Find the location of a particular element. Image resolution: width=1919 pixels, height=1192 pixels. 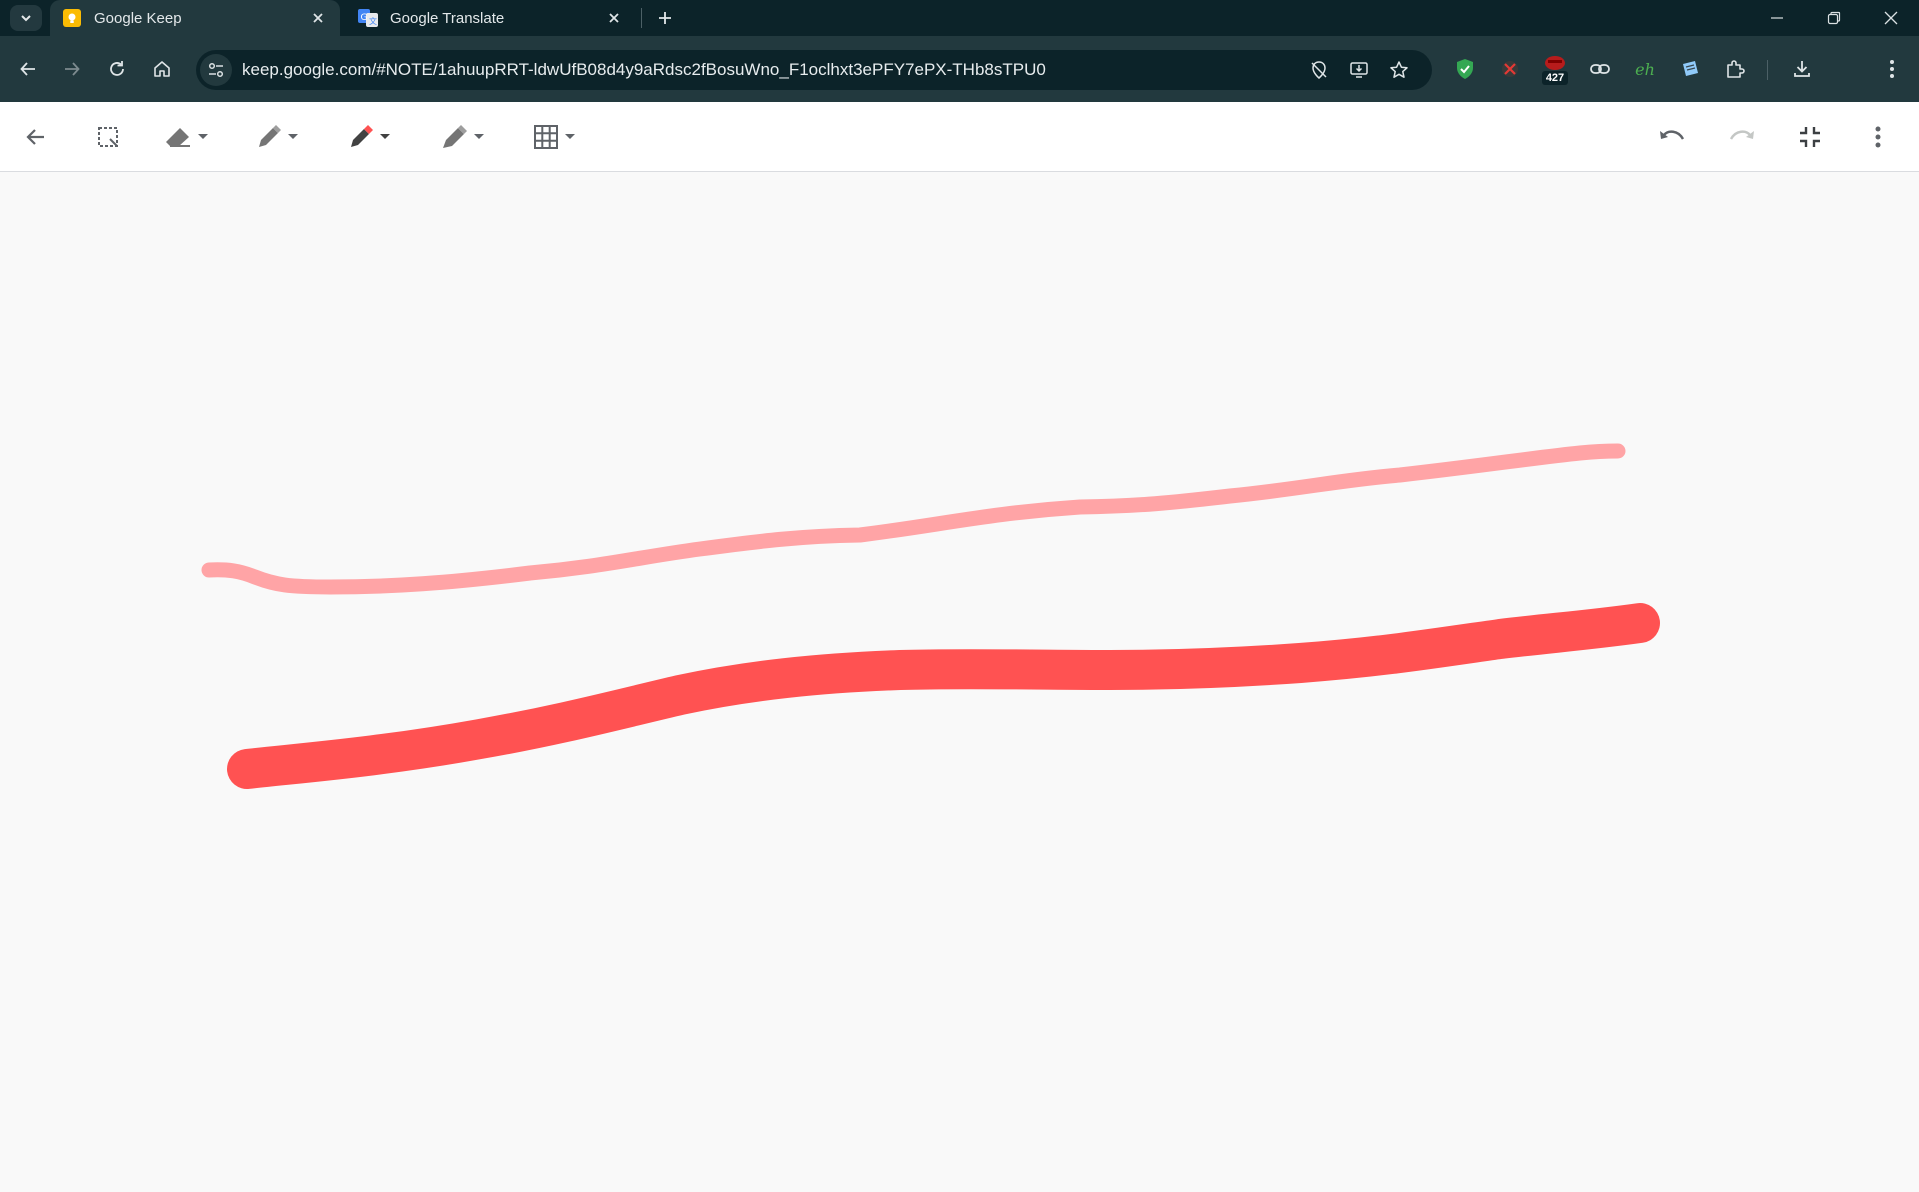

translate-favicon-icon: G 文 is located at coordinates (368, 18).